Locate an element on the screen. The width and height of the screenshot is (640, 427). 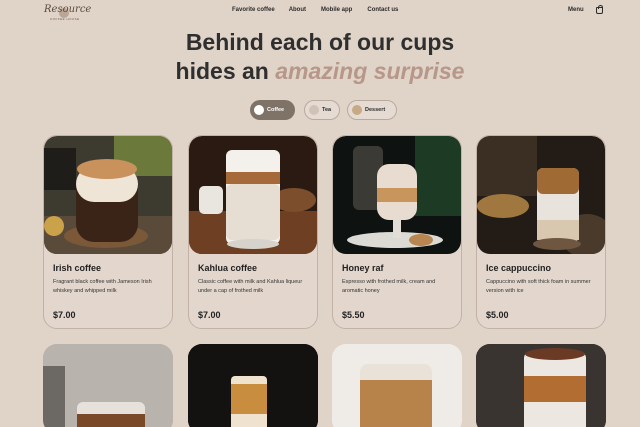
dessert-icon is located at coordinates (357, 110).